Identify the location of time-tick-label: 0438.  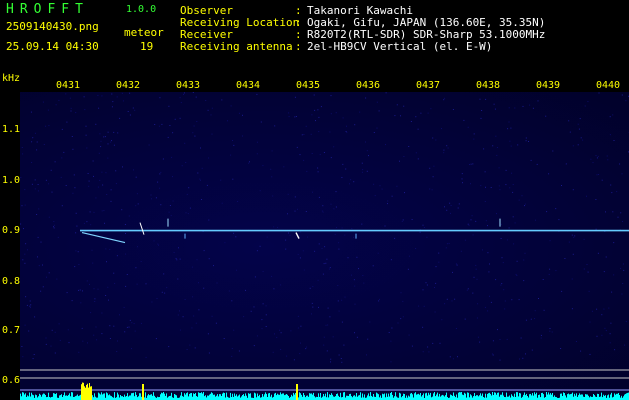
(488, 85).